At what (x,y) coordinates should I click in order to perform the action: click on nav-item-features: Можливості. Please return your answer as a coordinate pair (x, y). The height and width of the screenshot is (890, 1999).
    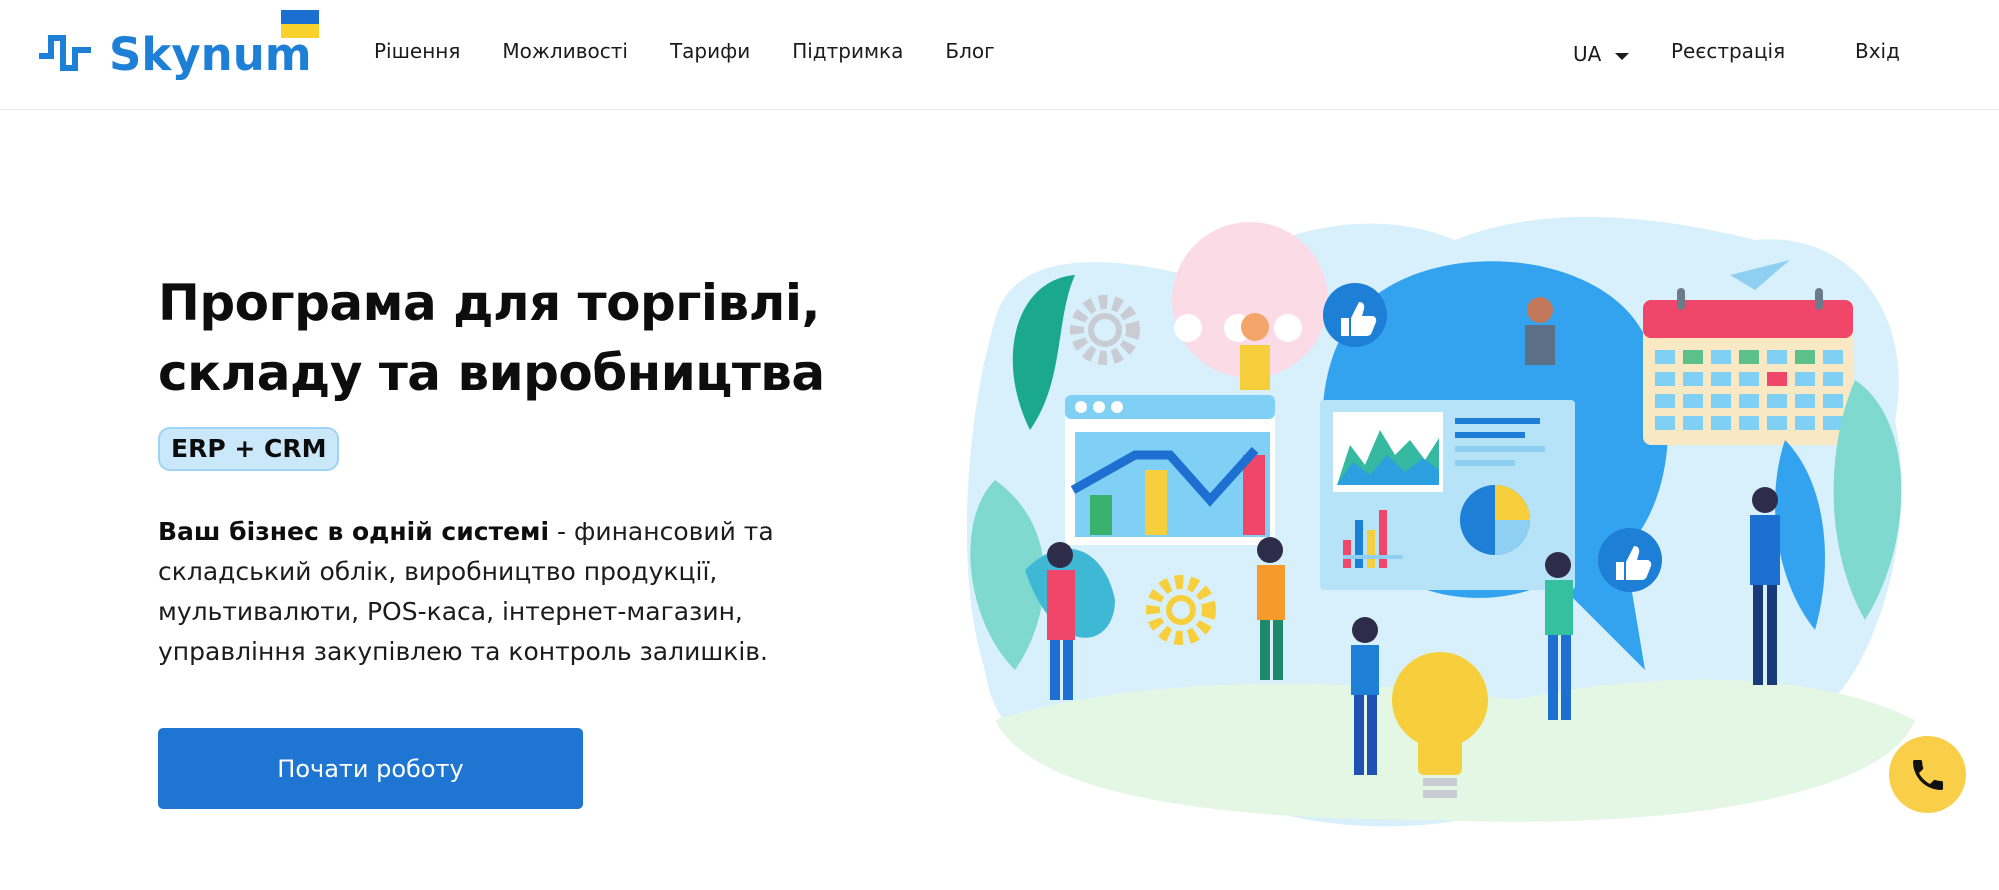
    Looking at the image, I should click on (565, 51).